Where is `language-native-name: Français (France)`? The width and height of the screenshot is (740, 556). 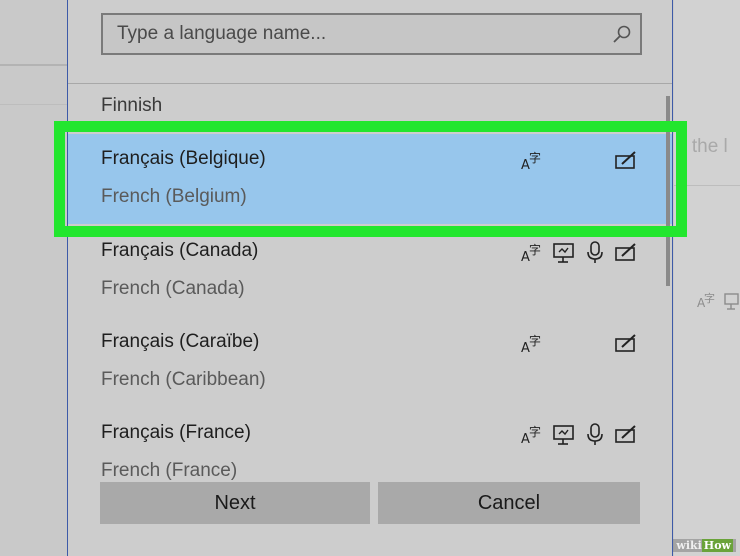
language-native-name: Français (France) is located at coordinates (176, 432).